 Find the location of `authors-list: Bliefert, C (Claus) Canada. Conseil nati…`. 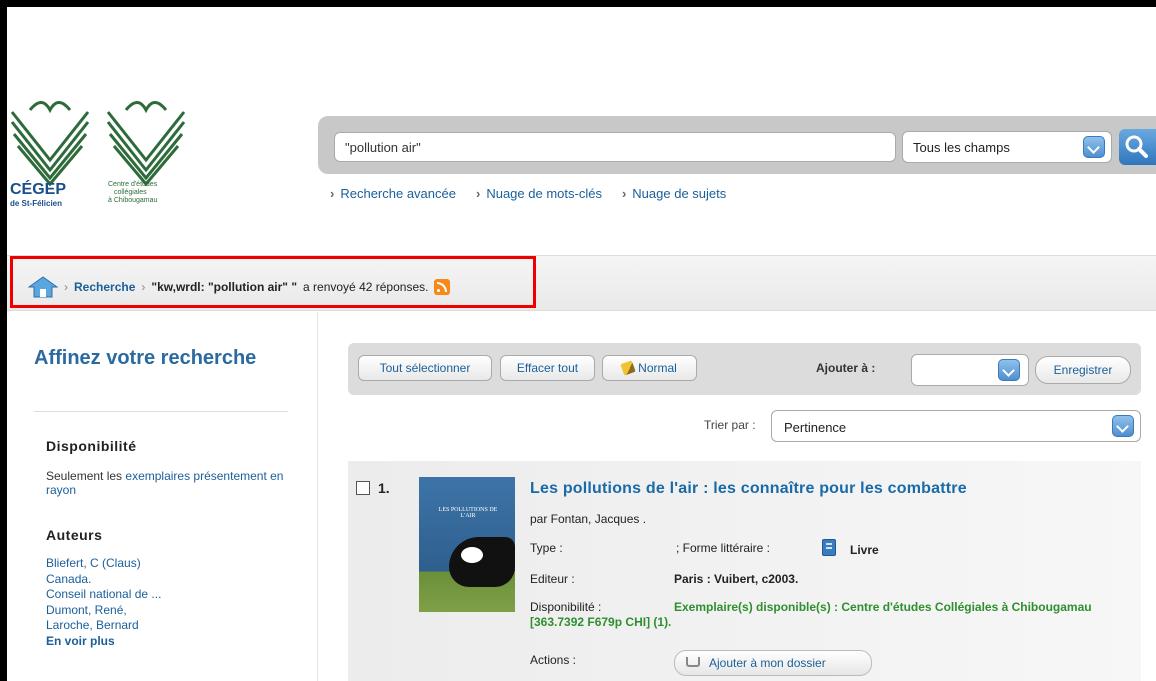

authors-list: Bliefert, C (Claus) Canada. Conseil nati… is located at coordinates (103, 602).